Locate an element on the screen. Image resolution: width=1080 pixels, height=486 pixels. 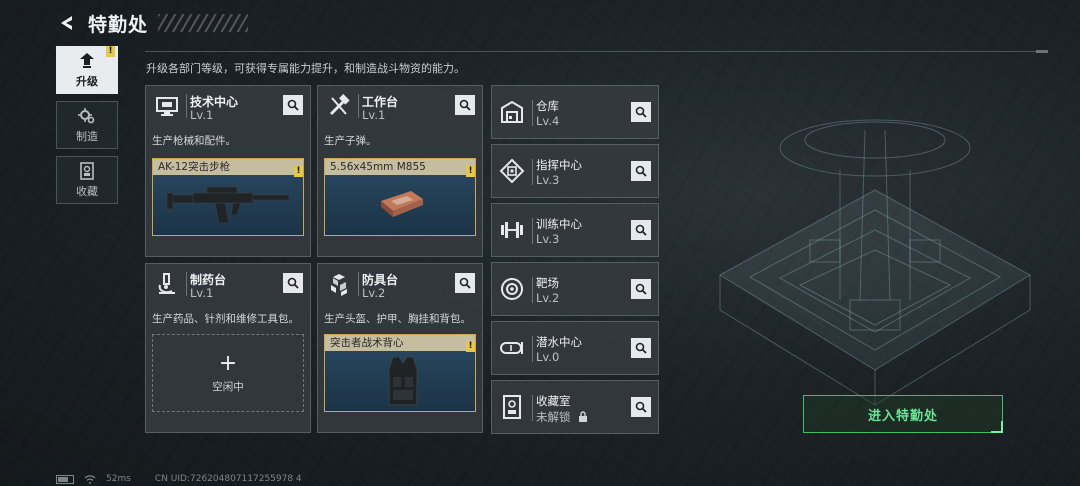
facility-command-center: 指挥中心 Lv.3 is located at coordinates (575, 171).